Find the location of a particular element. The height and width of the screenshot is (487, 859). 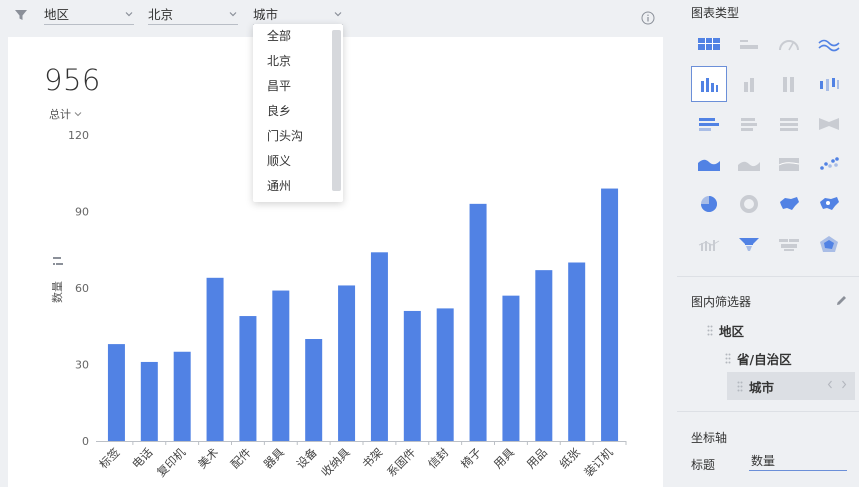

table-icon is located at coordinates (709, 44).